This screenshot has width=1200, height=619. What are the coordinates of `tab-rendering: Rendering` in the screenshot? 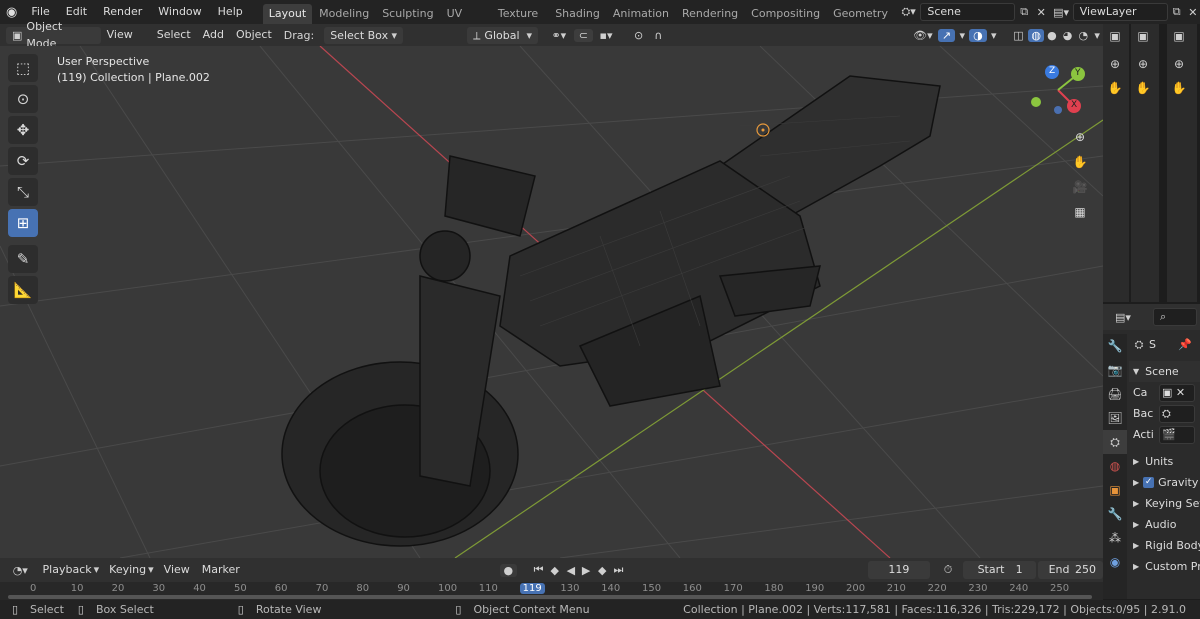 It's located at (710, 14).